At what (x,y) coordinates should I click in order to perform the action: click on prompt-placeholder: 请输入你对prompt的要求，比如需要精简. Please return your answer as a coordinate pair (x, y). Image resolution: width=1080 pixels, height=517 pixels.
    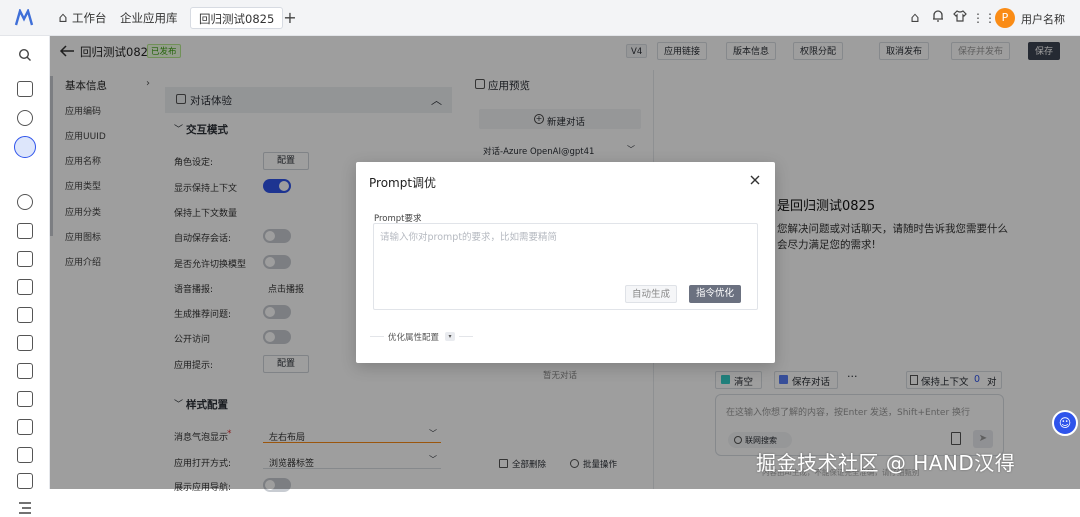
    Looking at the image, I should click on (469, 237).